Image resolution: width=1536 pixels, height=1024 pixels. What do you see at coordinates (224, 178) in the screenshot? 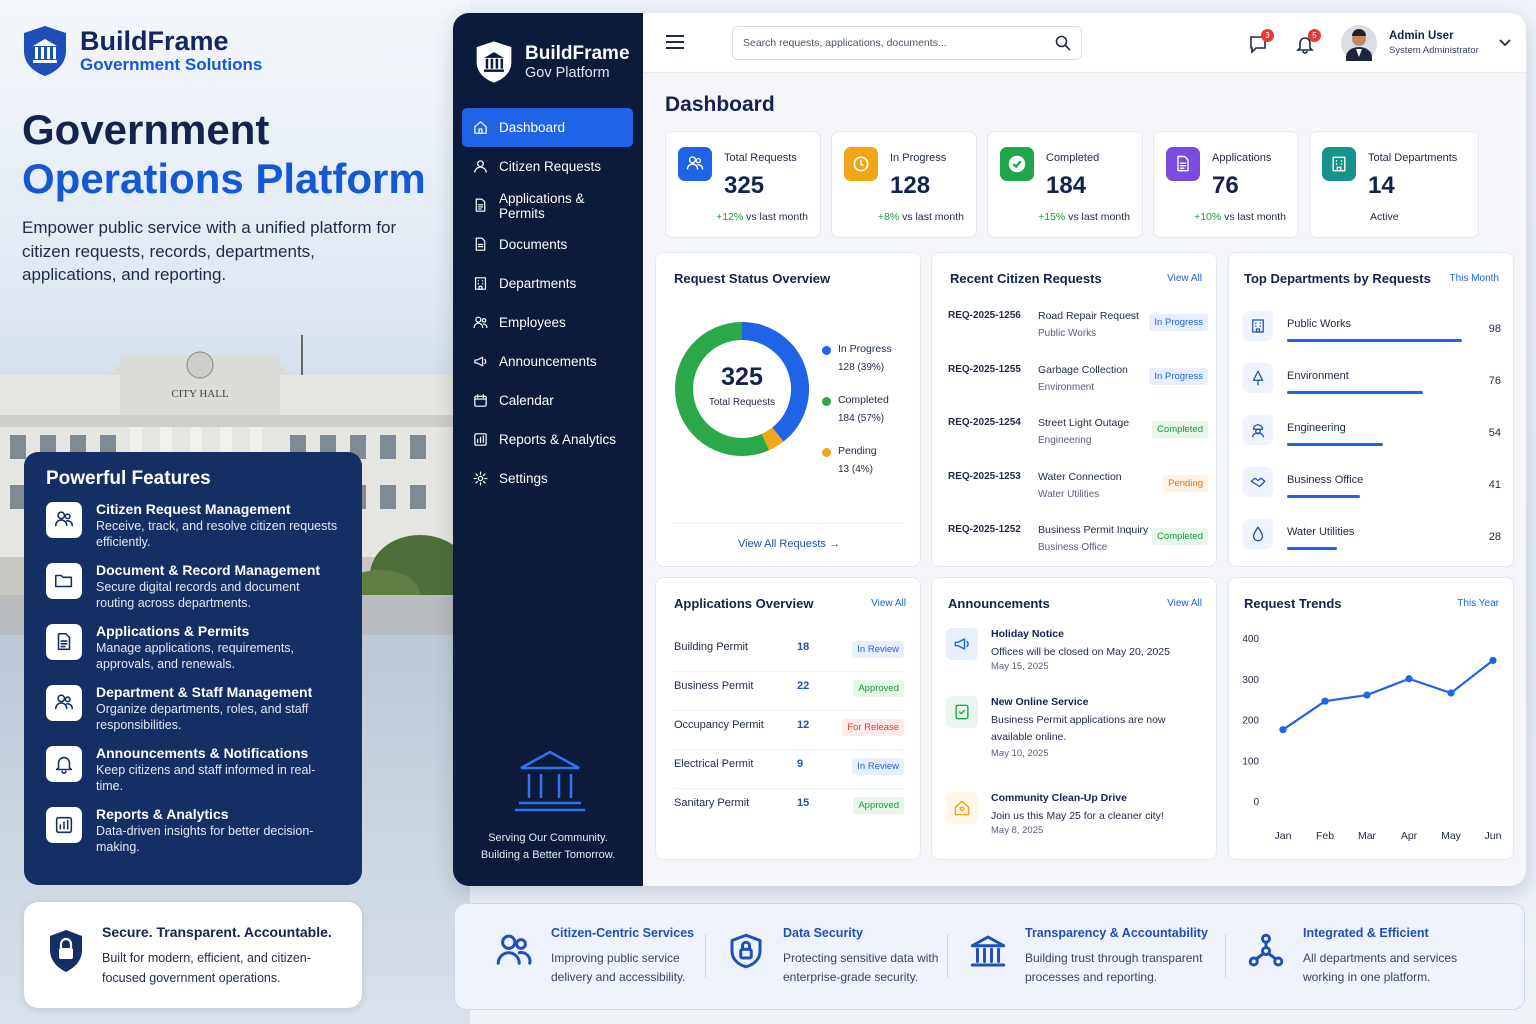
I see `hero-title-line2: Operations Platform` at bounding box center [224, 178].